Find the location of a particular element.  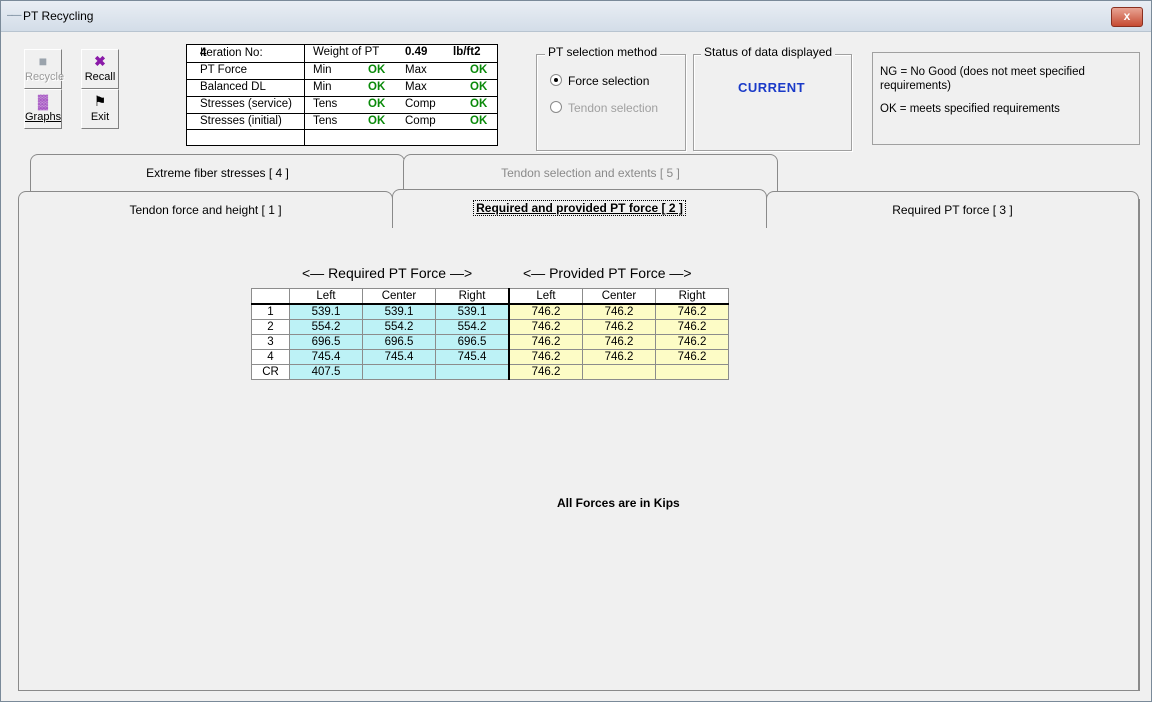

table-row: 1 539.1 539.1 539.1 746.2 746.2 746.2 is located at coordinates (490, 311).